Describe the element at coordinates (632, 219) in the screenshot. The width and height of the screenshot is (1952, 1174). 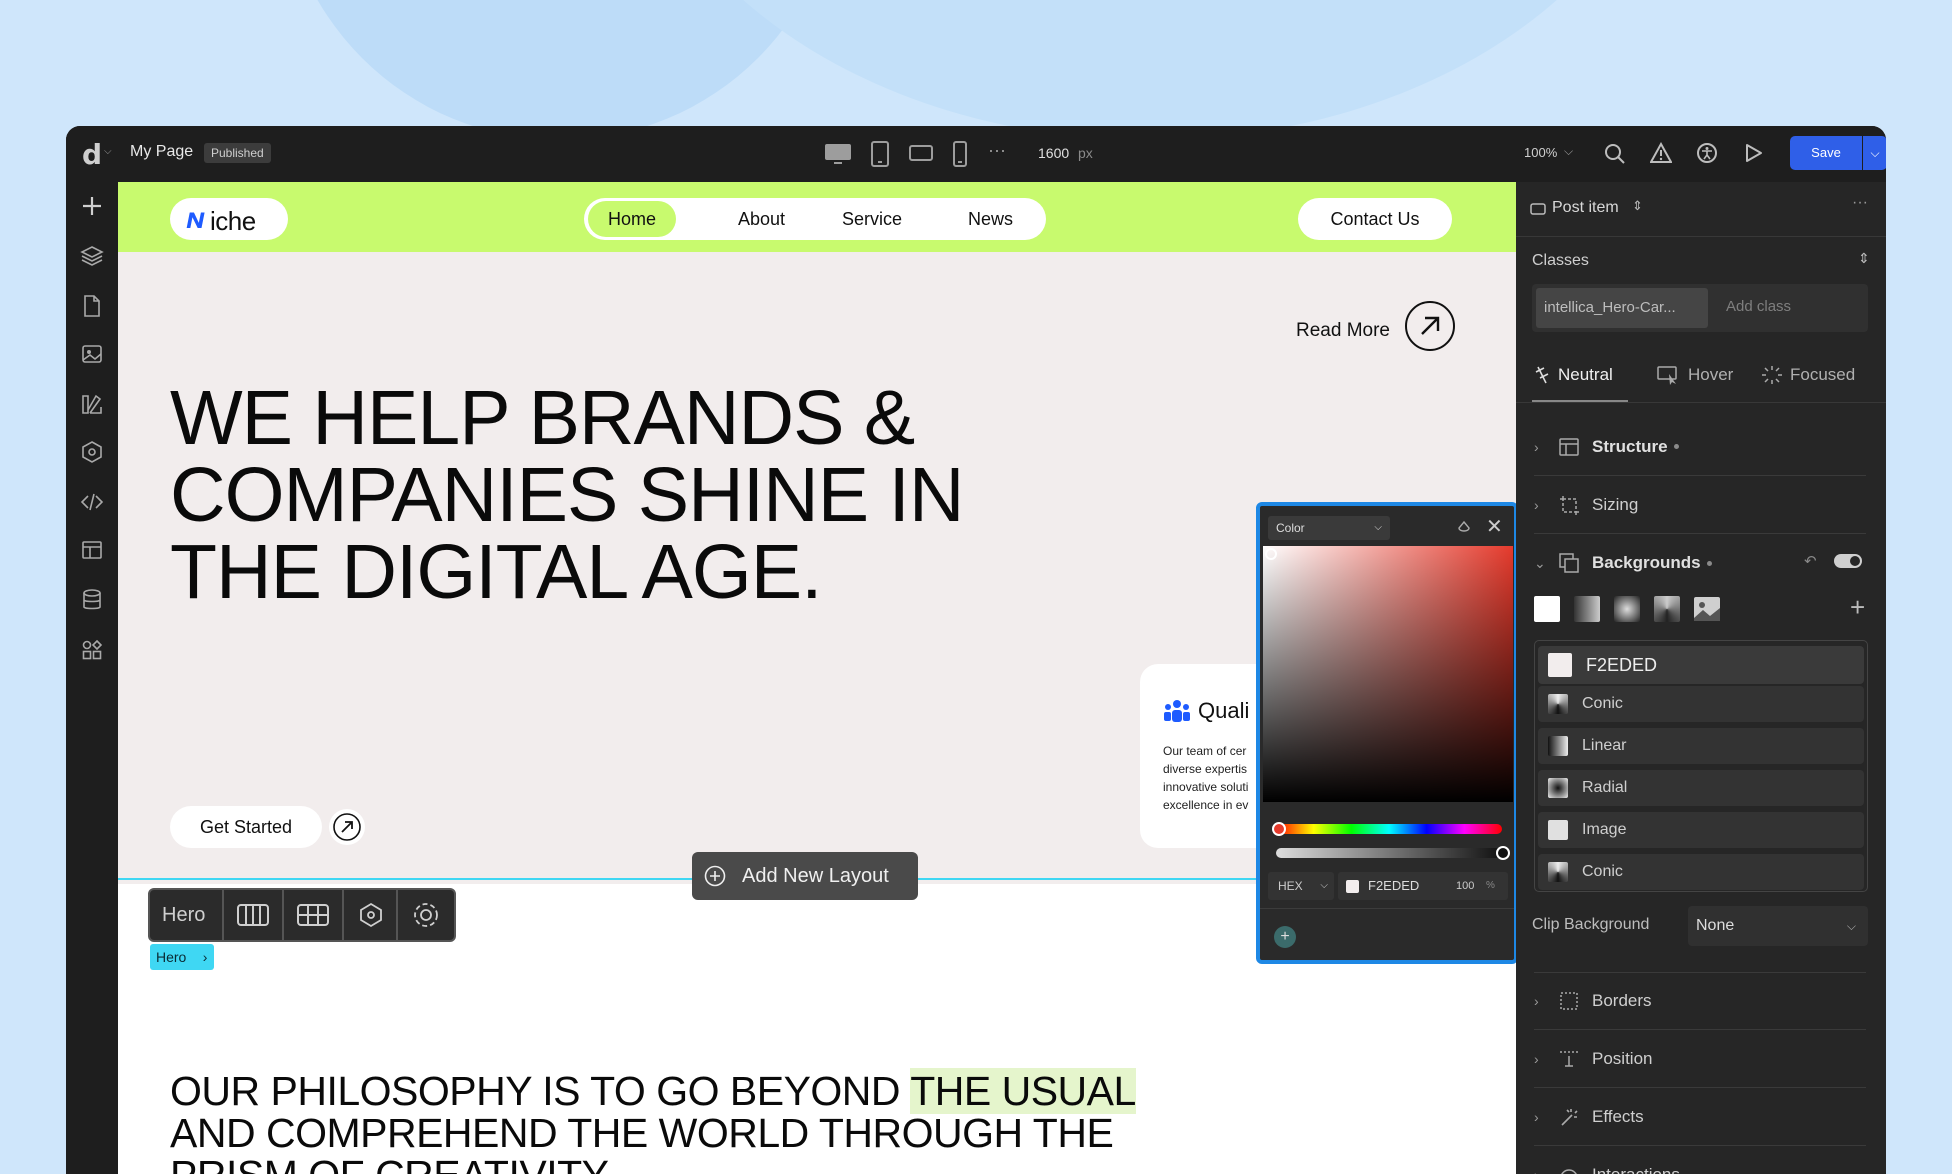
I see `nav-home: Home` at that location.